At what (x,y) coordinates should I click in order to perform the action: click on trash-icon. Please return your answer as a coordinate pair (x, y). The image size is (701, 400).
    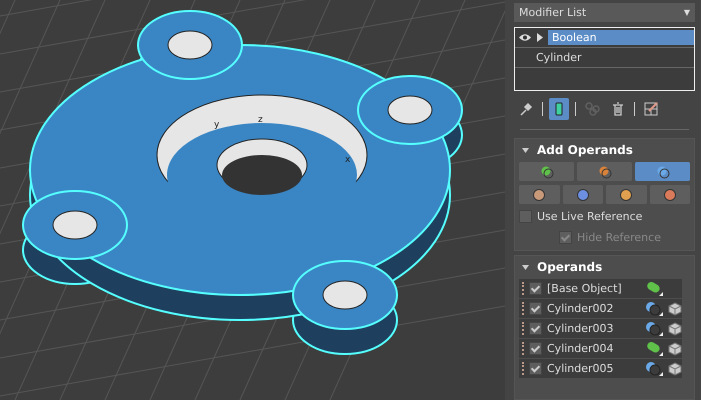
    Looking at the image, I should click on (618, 109).